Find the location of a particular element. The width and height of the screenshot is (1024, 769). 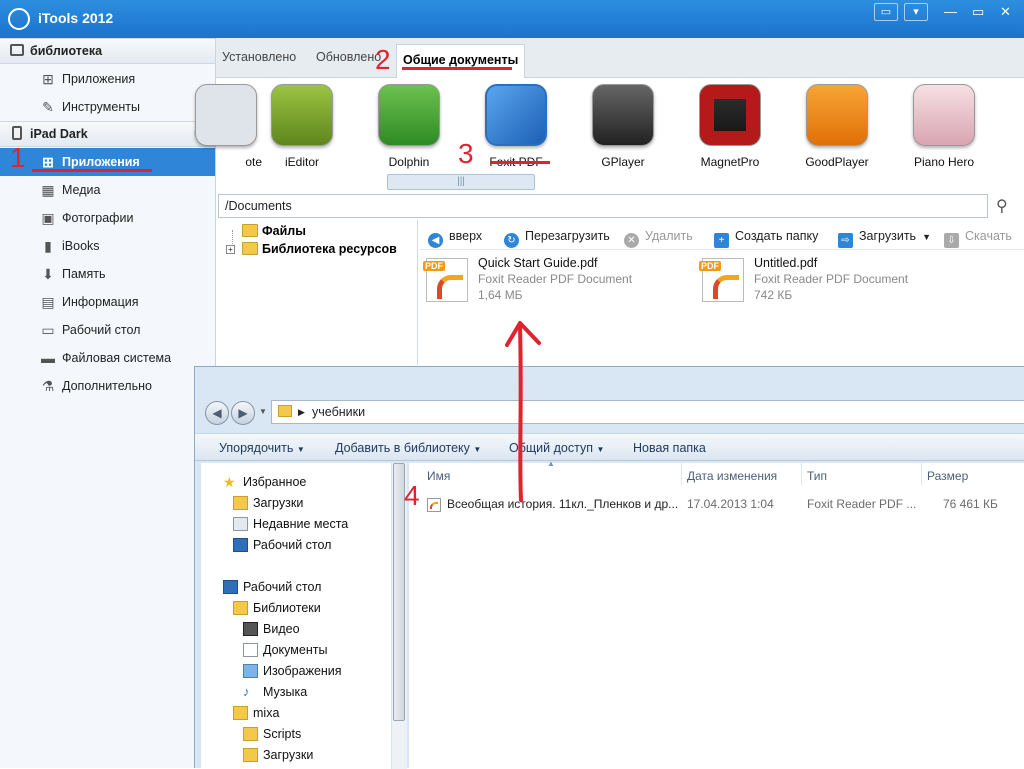

add-to-library-button: Добавить в библиотеку ▼ is located at coordinates (408, 448).